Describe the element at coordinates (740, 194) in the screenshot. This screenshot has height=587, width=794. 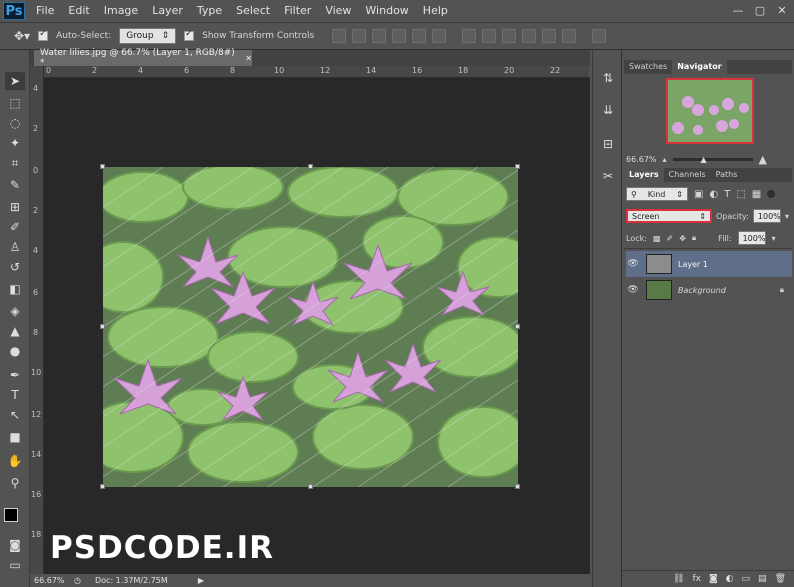
I see `filter-shape-icon: ⬚` at that location.